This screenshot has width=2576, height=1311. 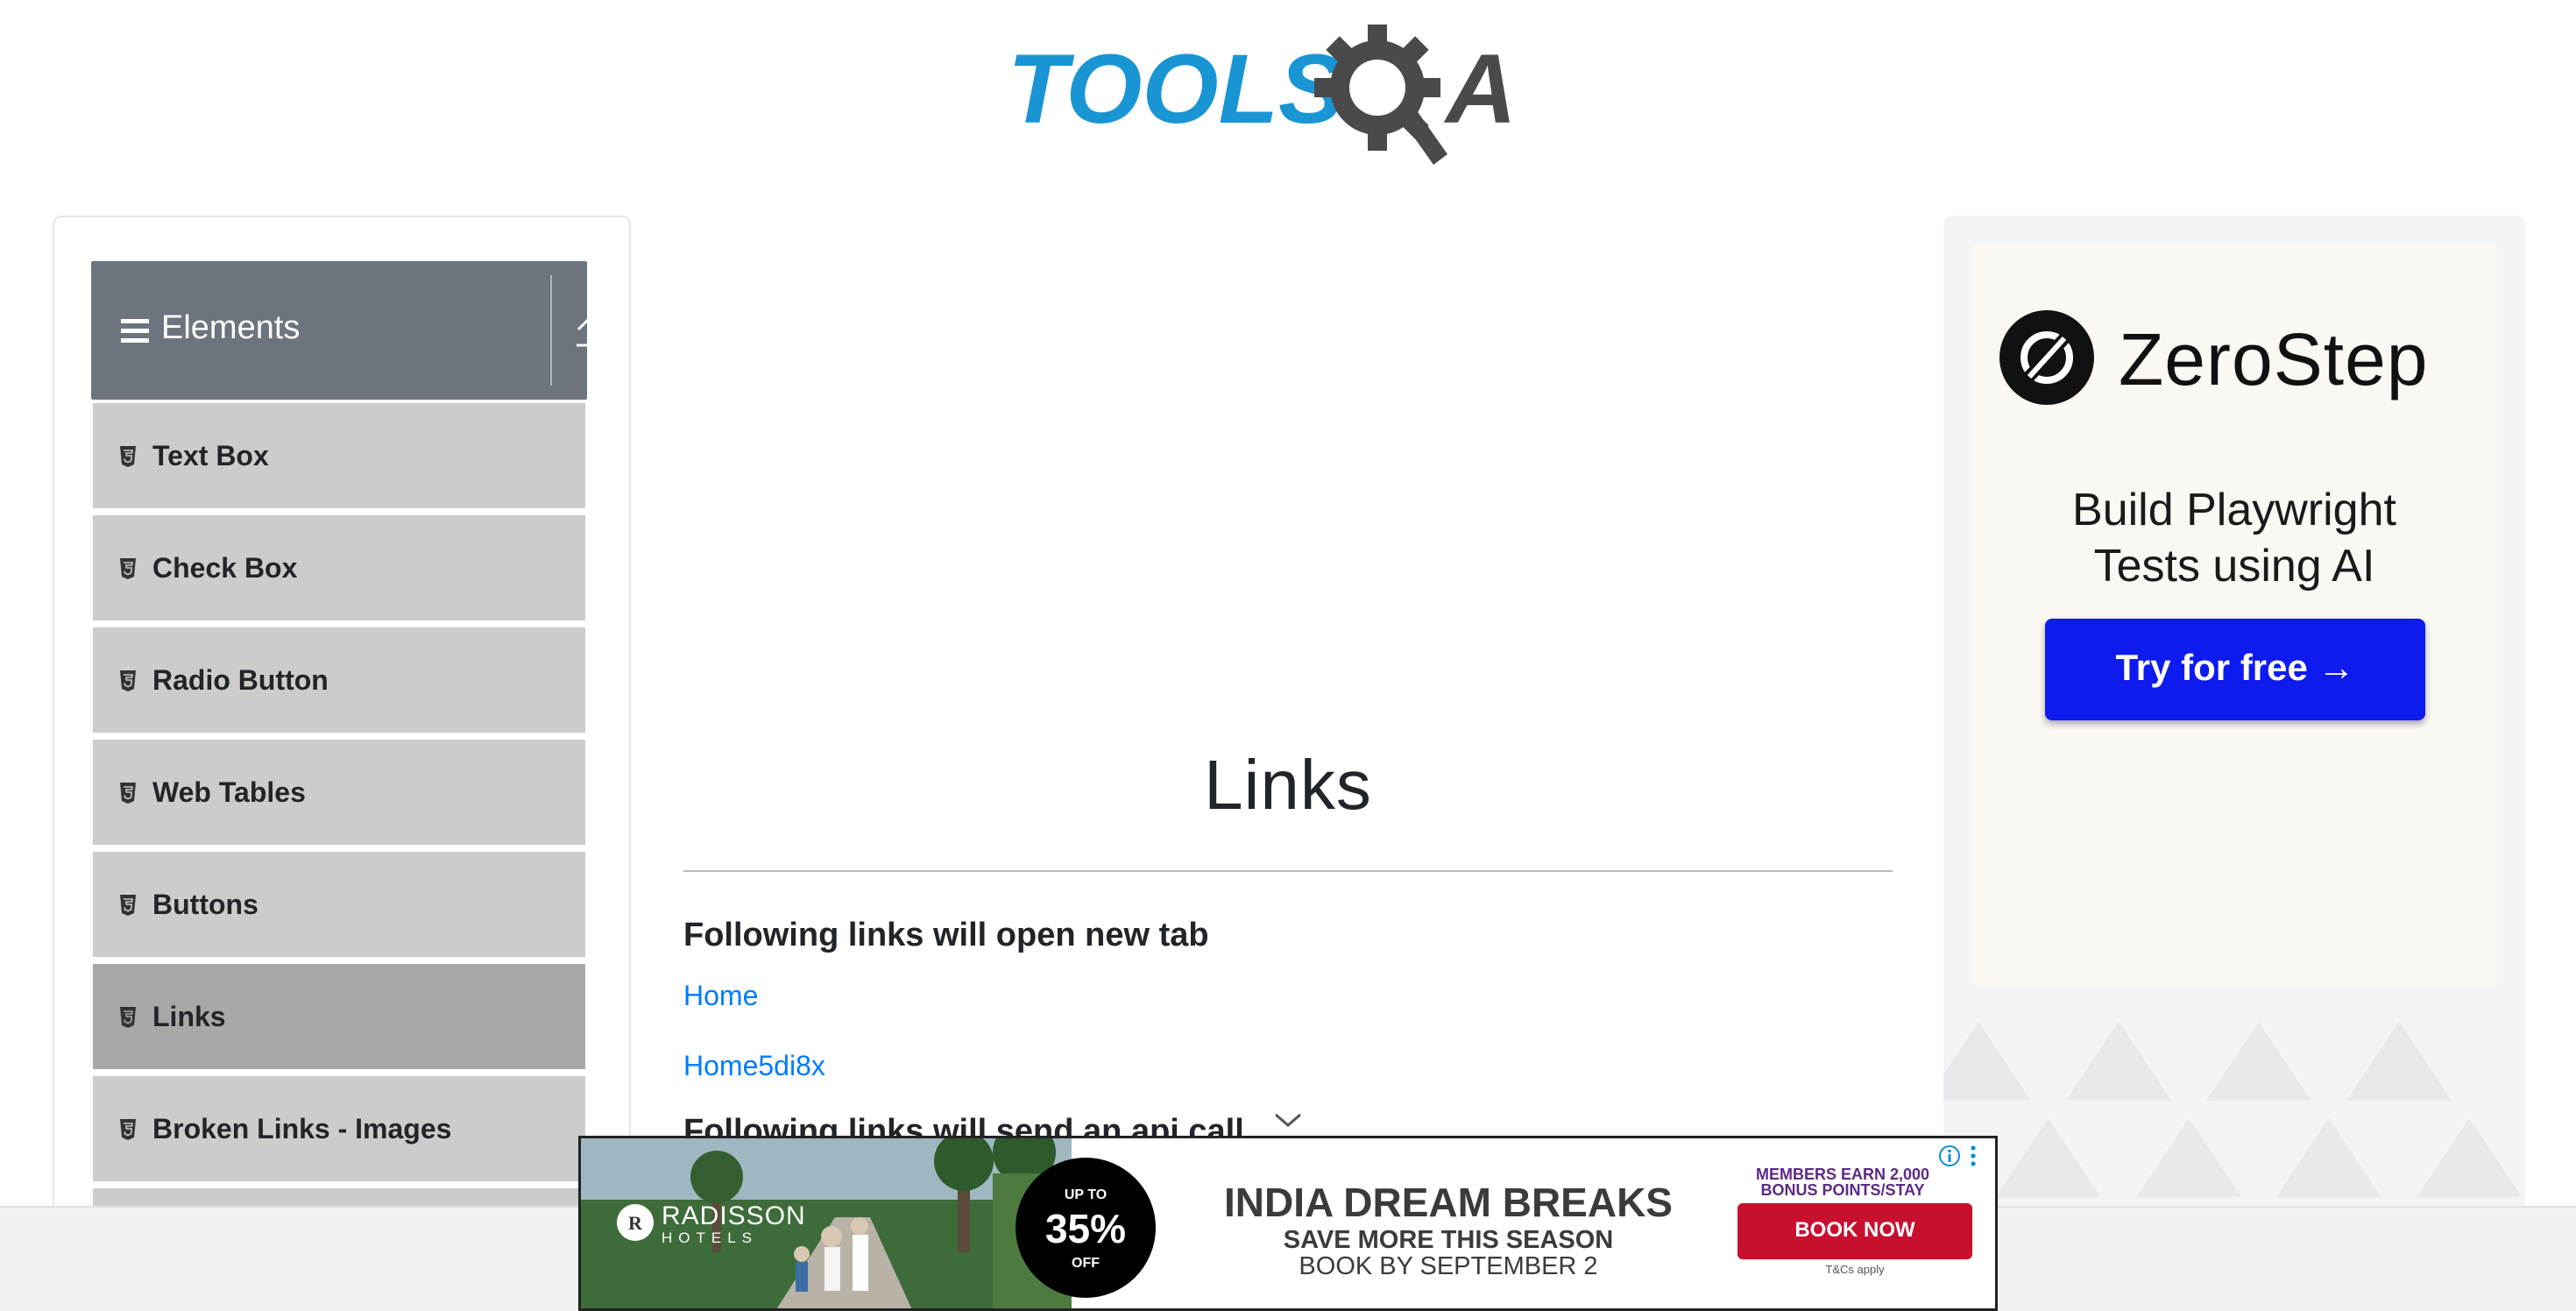 What do you see at coordinates (1380, 95) in the screenshot?
I see `gear-magnifier-icon` at bounding box center [1380, 95].